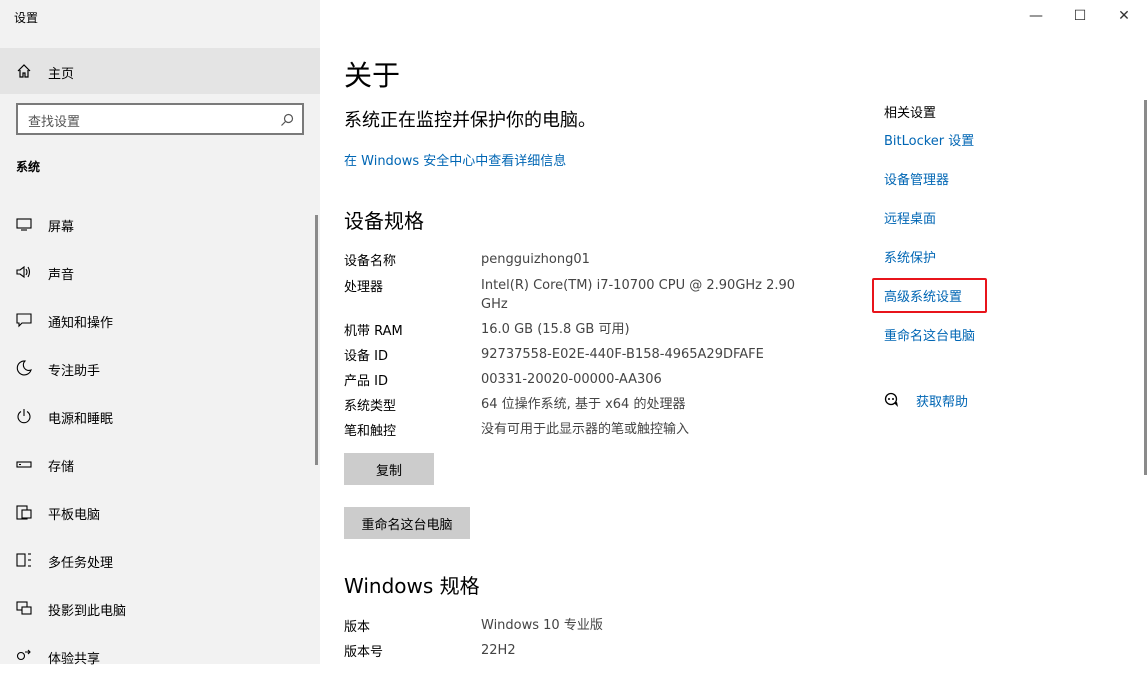 The image size is (1148, 680). I want to click on bitlocker-link: BitLocker 设置, so click(929, 139).